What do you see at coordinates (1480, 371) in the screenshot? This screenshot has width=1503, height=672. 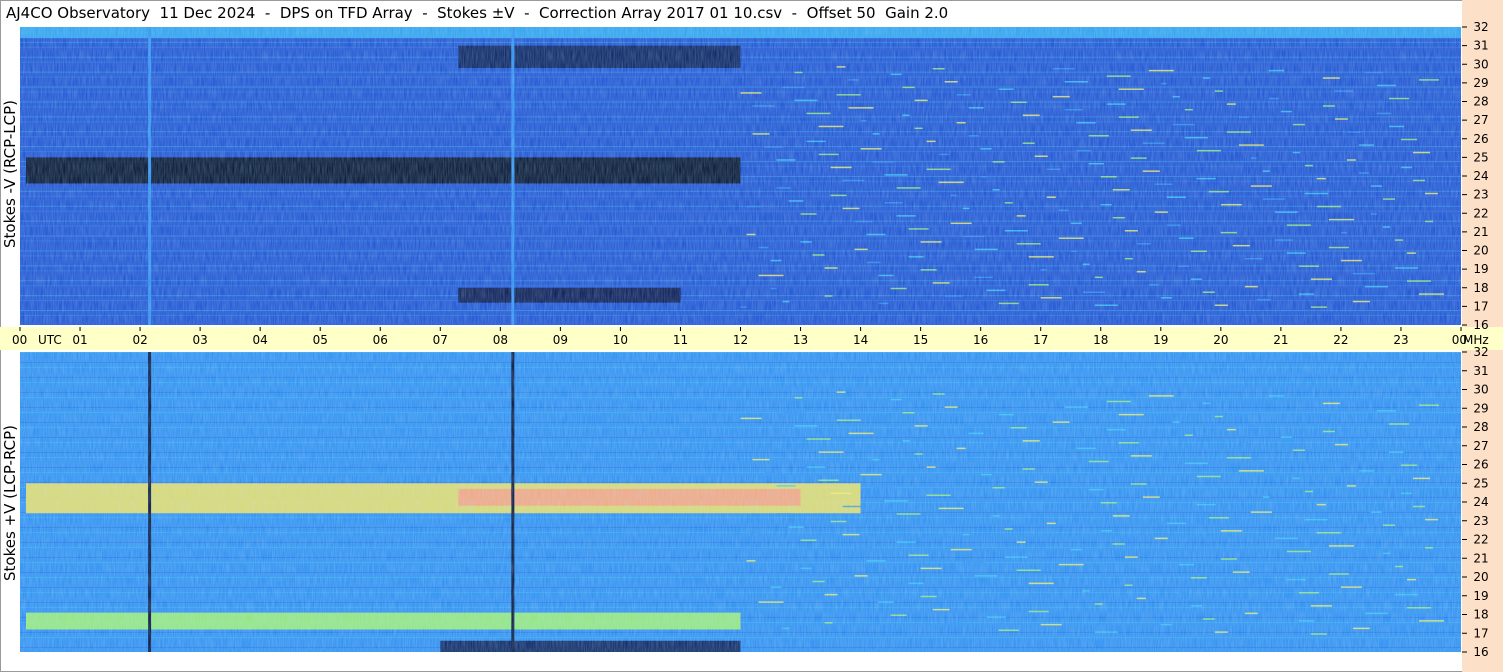 I see `bottom-freq-tick-label: 31` at bounding box center [1480, 371].